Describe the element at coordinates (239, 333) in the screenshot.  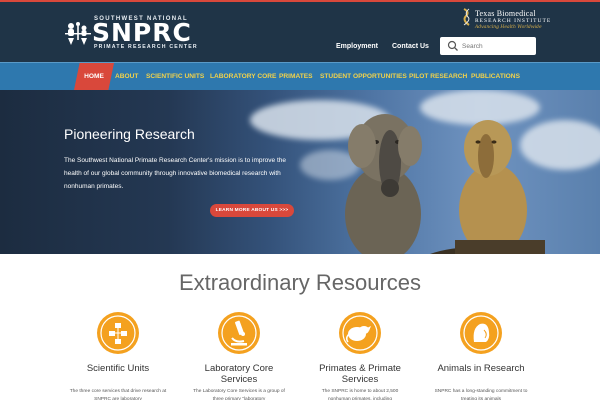
I see `microscope-icon` at that location.